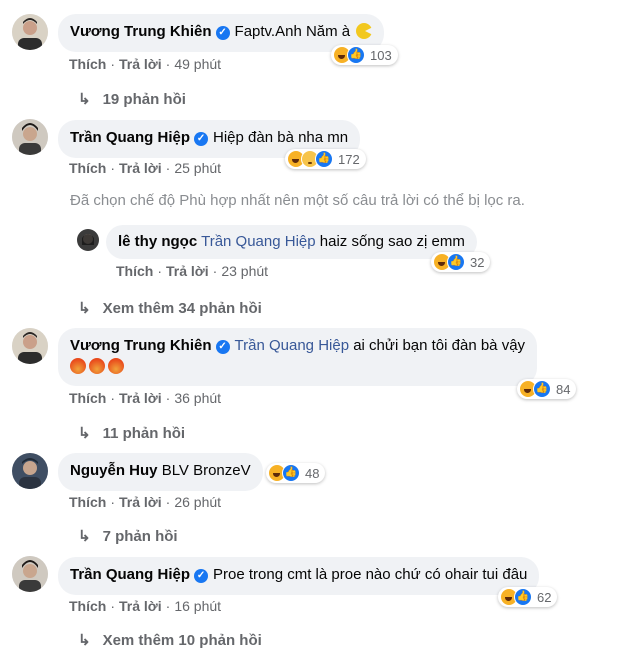  I want to click on comment-text: Faptv.Anh Năm à, so click(292, 31).